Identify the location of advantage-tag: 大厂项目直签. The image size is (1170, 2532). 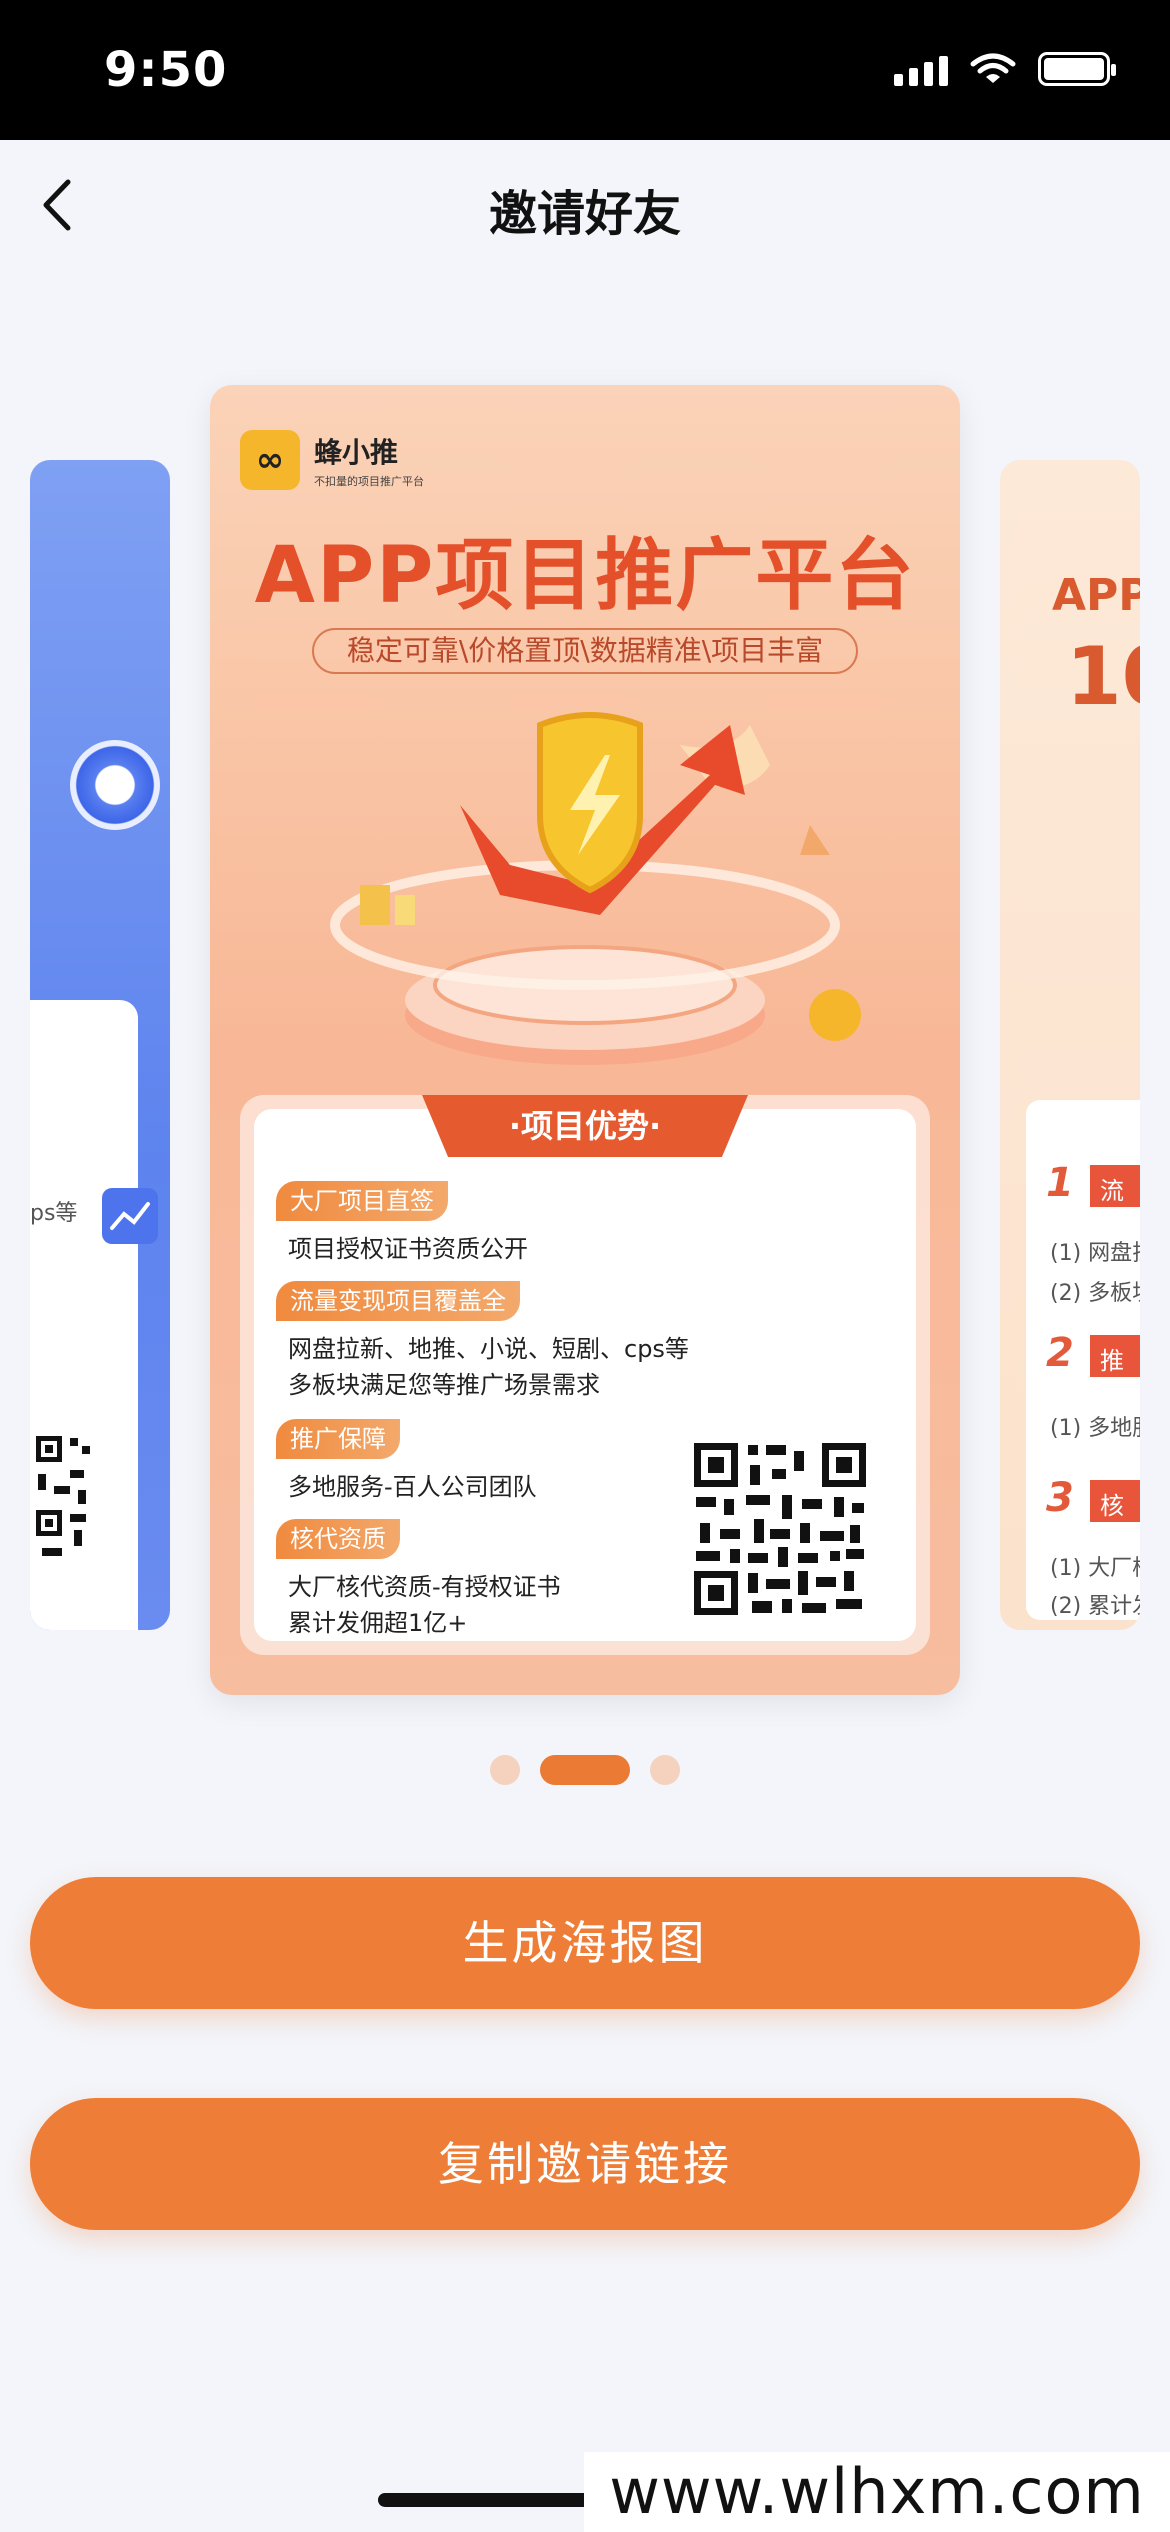
(362, 1201).